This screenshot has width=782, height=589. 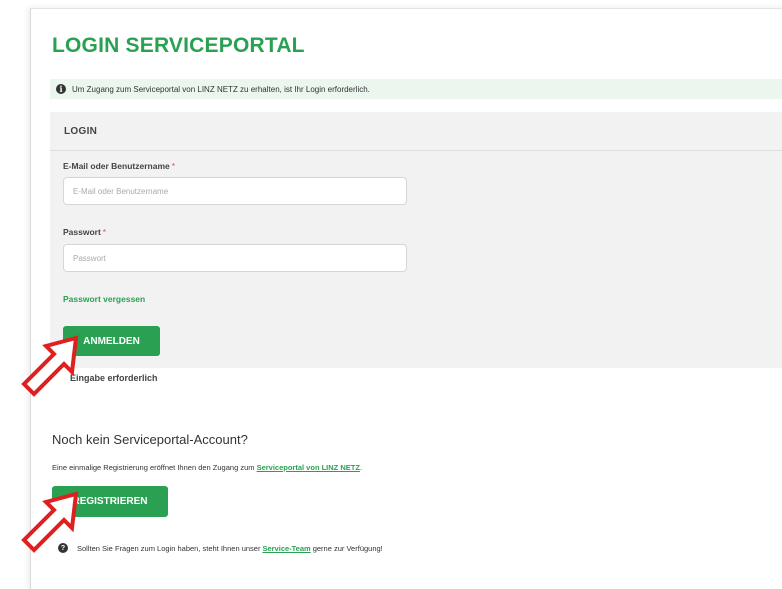 What do you see at coordinates (81, 131) in the screenshot?
I see `login-panel-title: LOGIN` at bounding box center [81, 131].